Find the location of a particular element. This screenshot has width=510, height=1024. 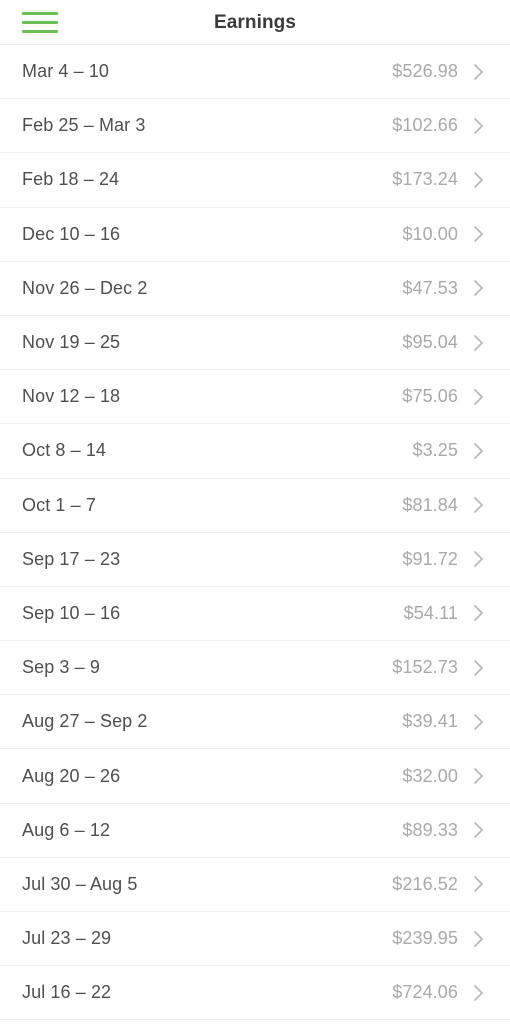

table-row: Oct 1 – 7 $81.84 is located at coordinates (255, 505).